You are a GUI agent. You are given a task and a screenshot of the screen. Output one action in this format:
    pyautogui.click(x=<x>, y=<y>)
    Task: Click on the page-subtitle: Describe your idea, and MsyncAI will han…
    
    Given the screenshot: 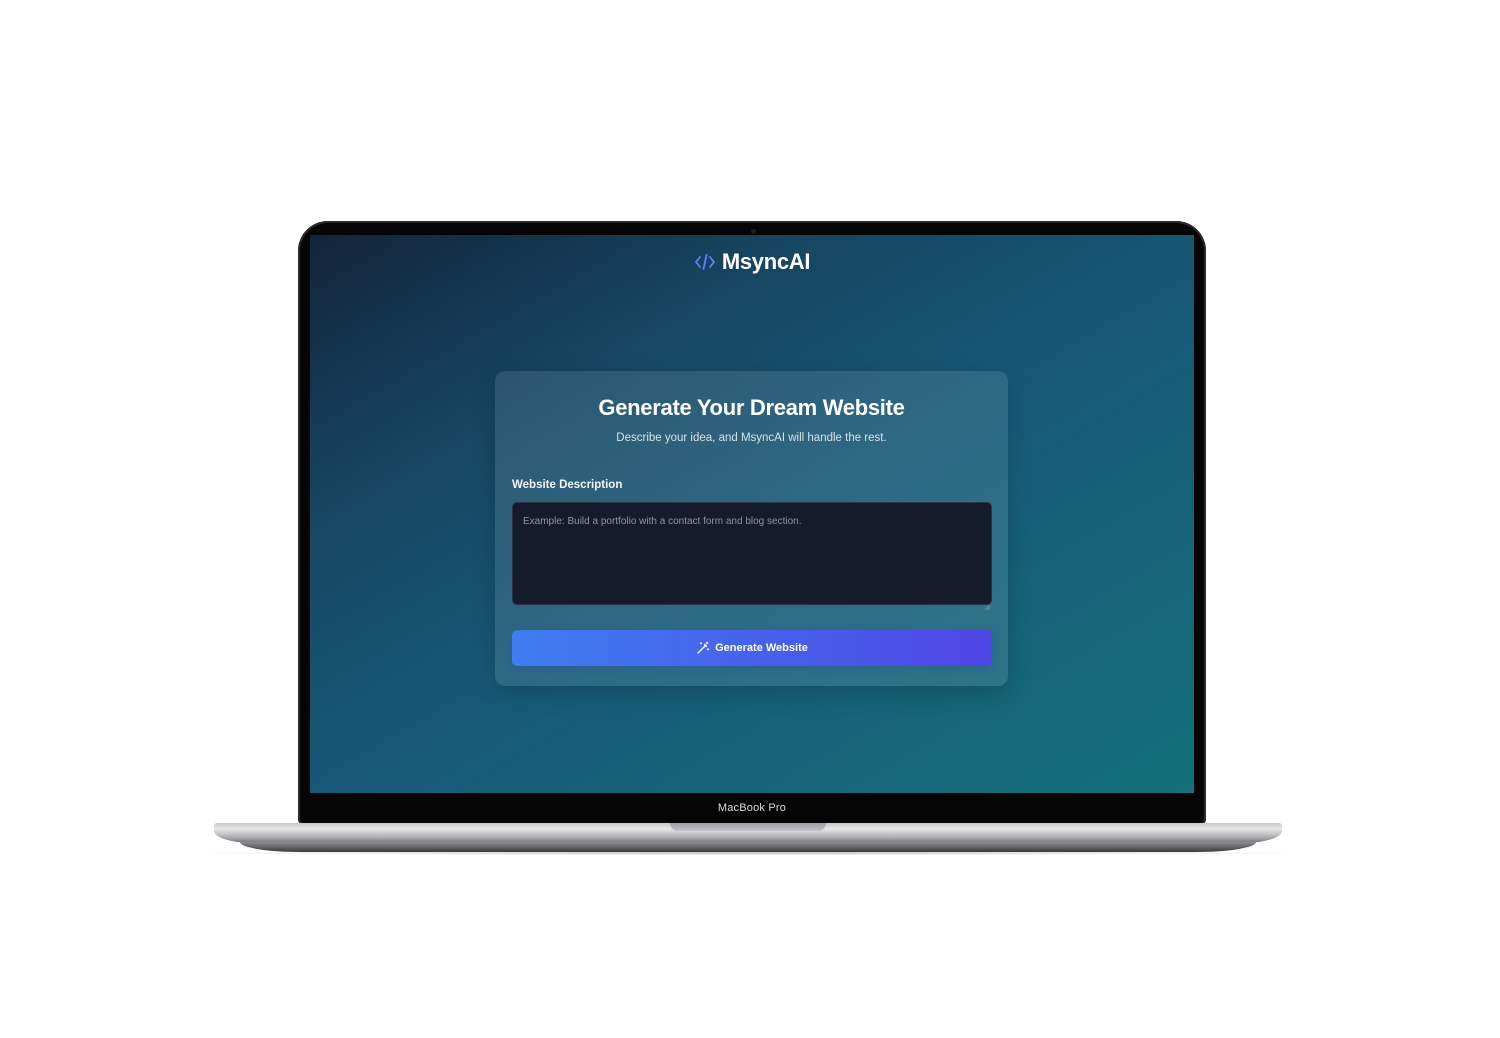 What is the action you would take?
    pyautogui.click(x=751, y=438)
    